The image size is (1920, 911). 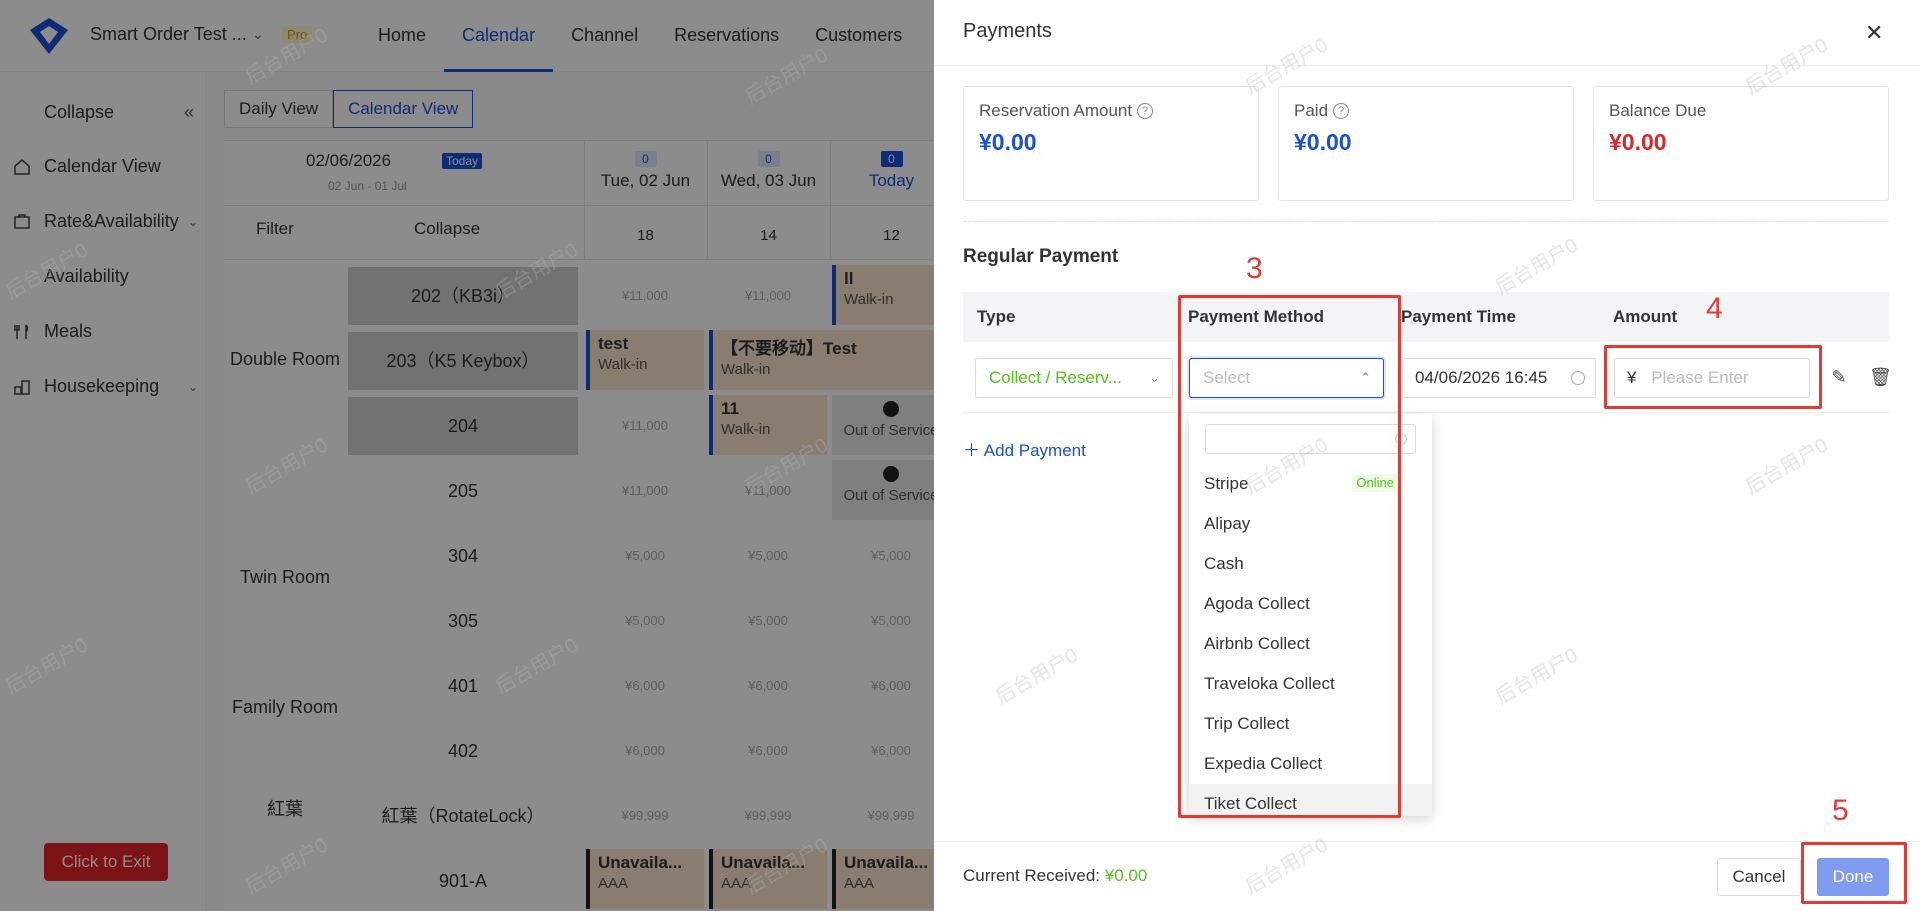 What do you see at coordinates (1289, 556) in the screenshot?
I see `annotation-box-payment-method` at bounding box center [1289, 556].